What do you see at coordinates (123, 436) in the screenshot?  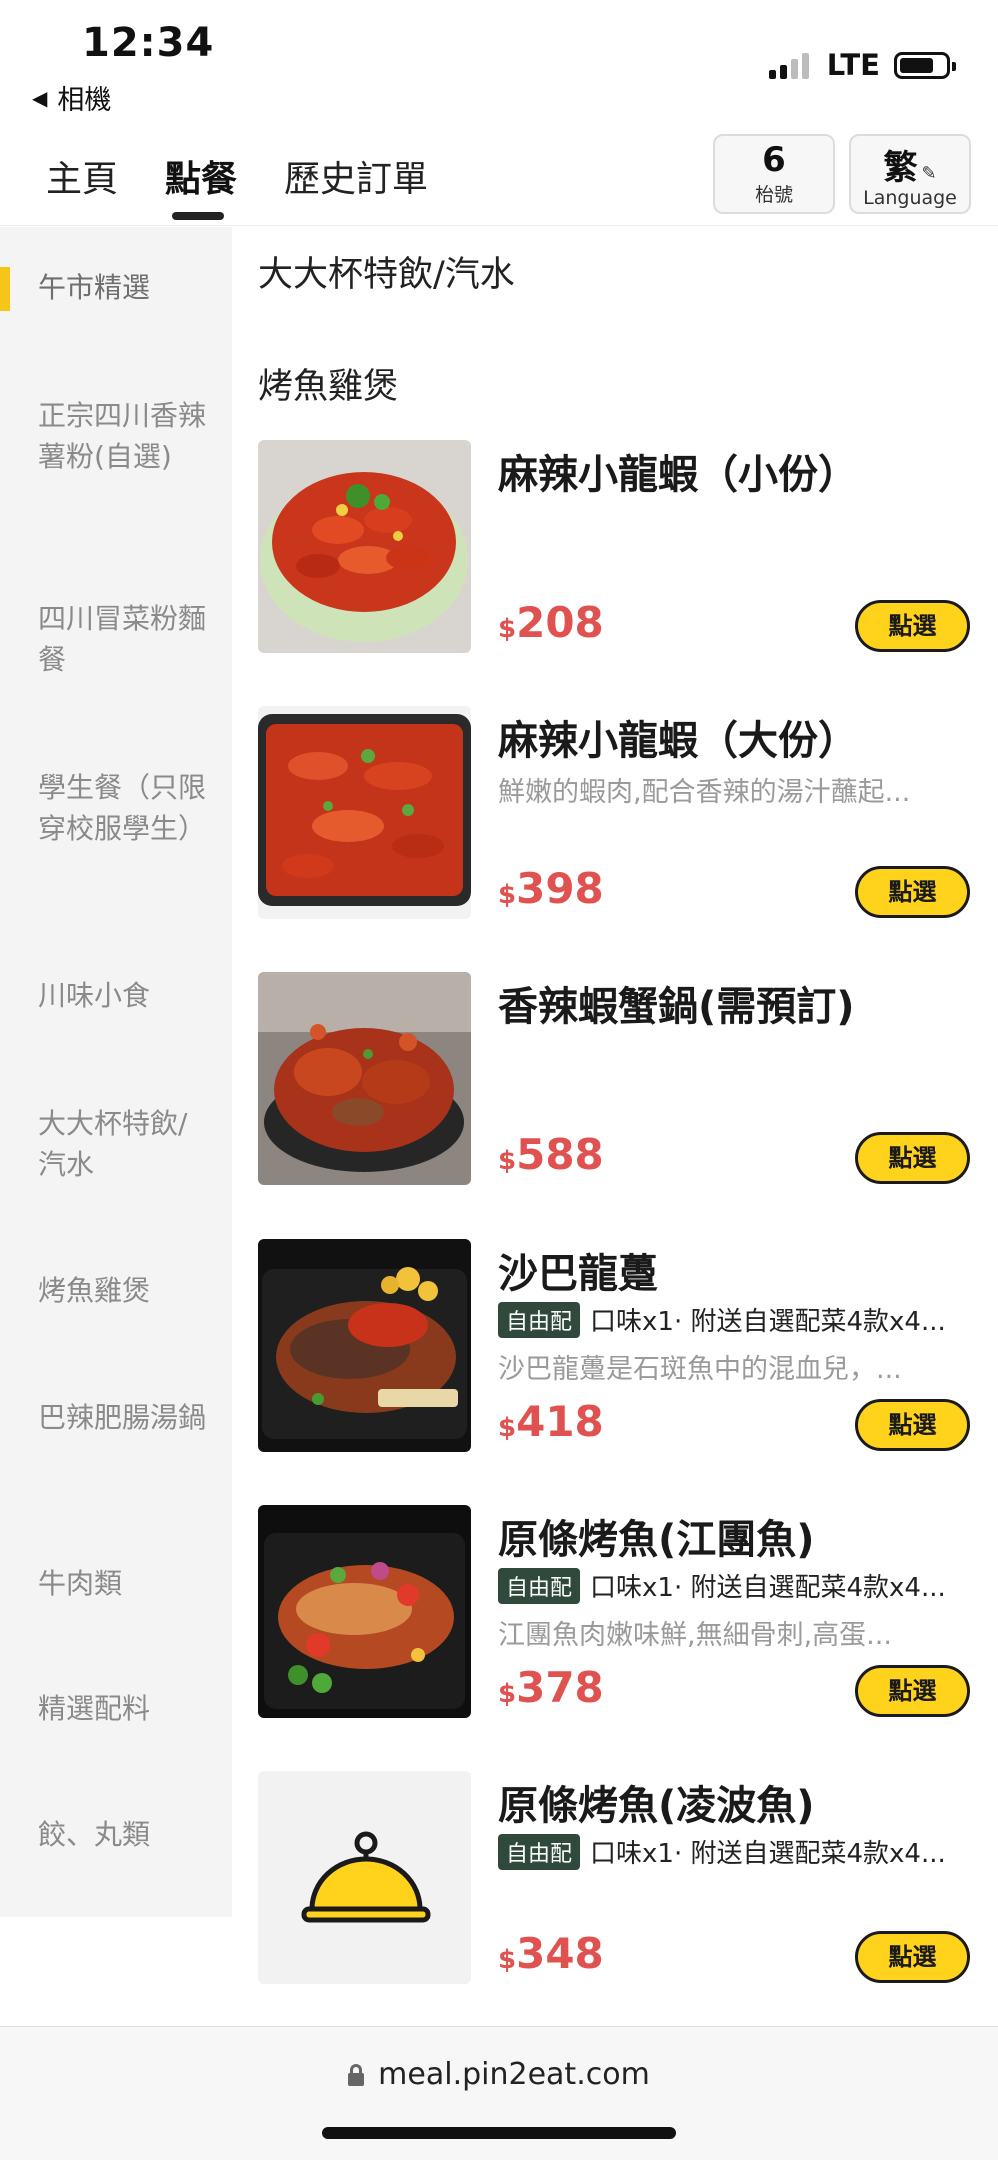 I see `sidebar-item-sichuan-noodles: 正宗四川香辣薯粉(自選)` at bounding box center [123, 436].